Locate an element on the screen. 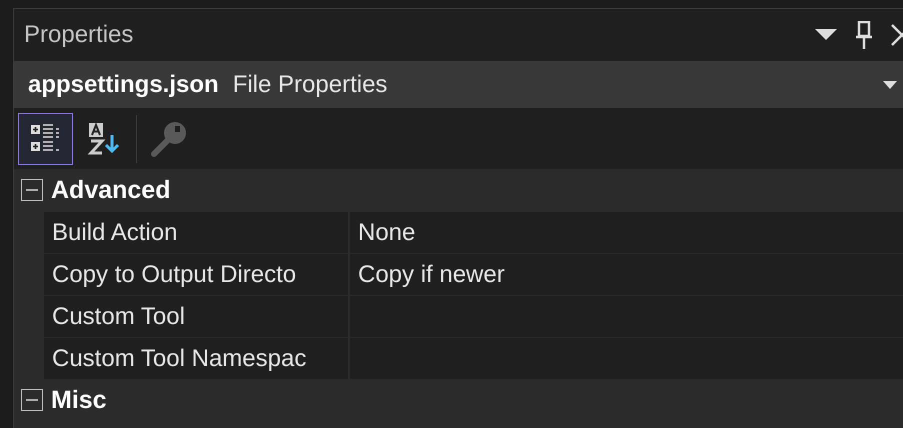 This screenshot has width=903, height=428. property-name: Build Action is located at coordinates (196, 232).